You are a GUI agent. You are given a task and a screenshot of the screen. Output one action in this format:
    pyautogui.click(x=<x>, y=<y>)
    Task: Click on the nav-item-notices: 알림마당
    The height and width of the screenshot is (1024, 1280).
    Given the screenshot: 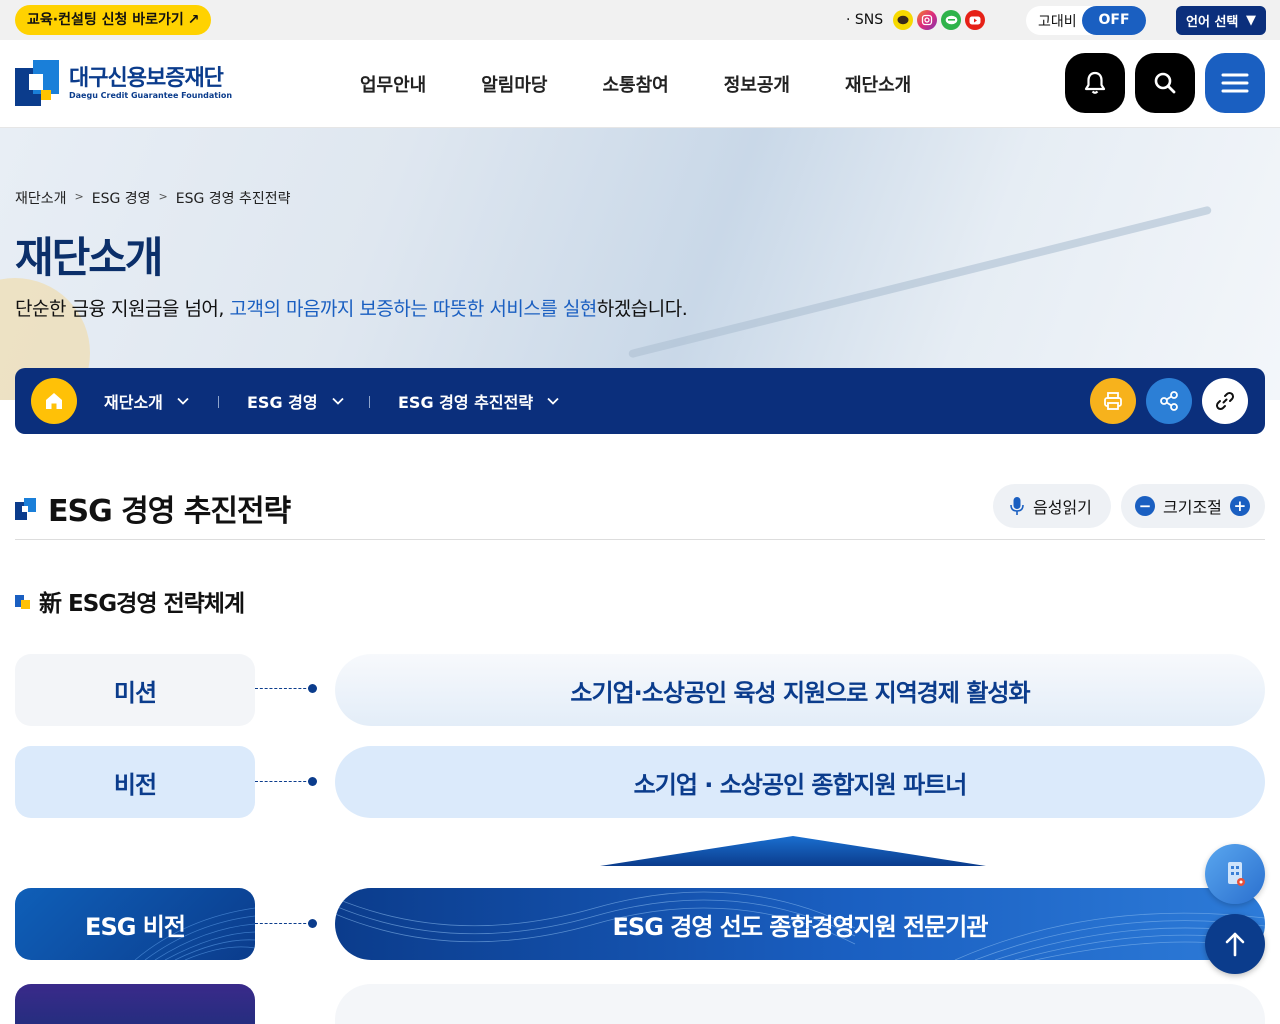 What is the action you would take?
    pyautogui.click(x=514, y=84)
    